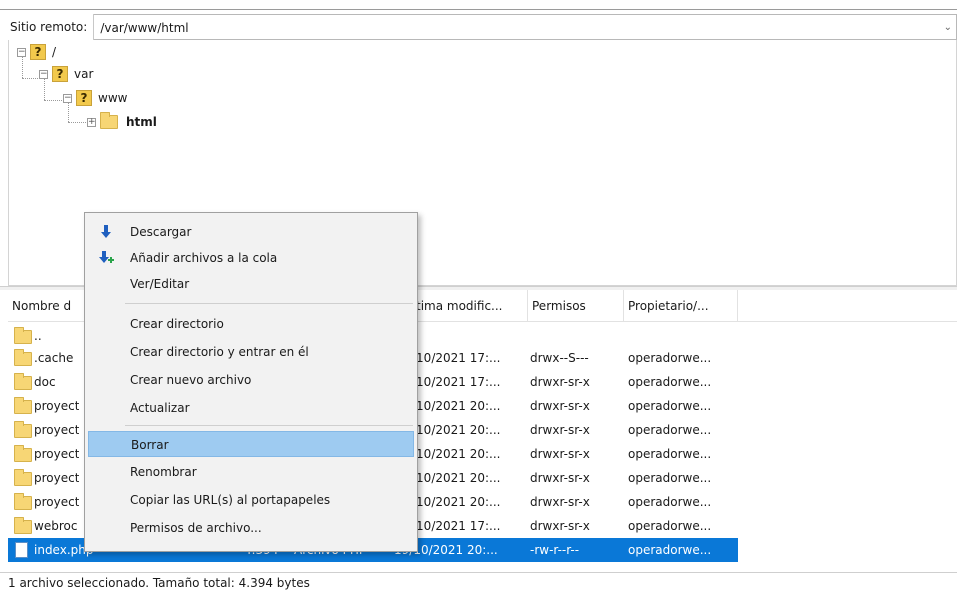 The width and height of the screenshot is (957, 594). Describe the element at coordinates (113, 98) in the screenshot. I see `tree-label-www: www` at that location.